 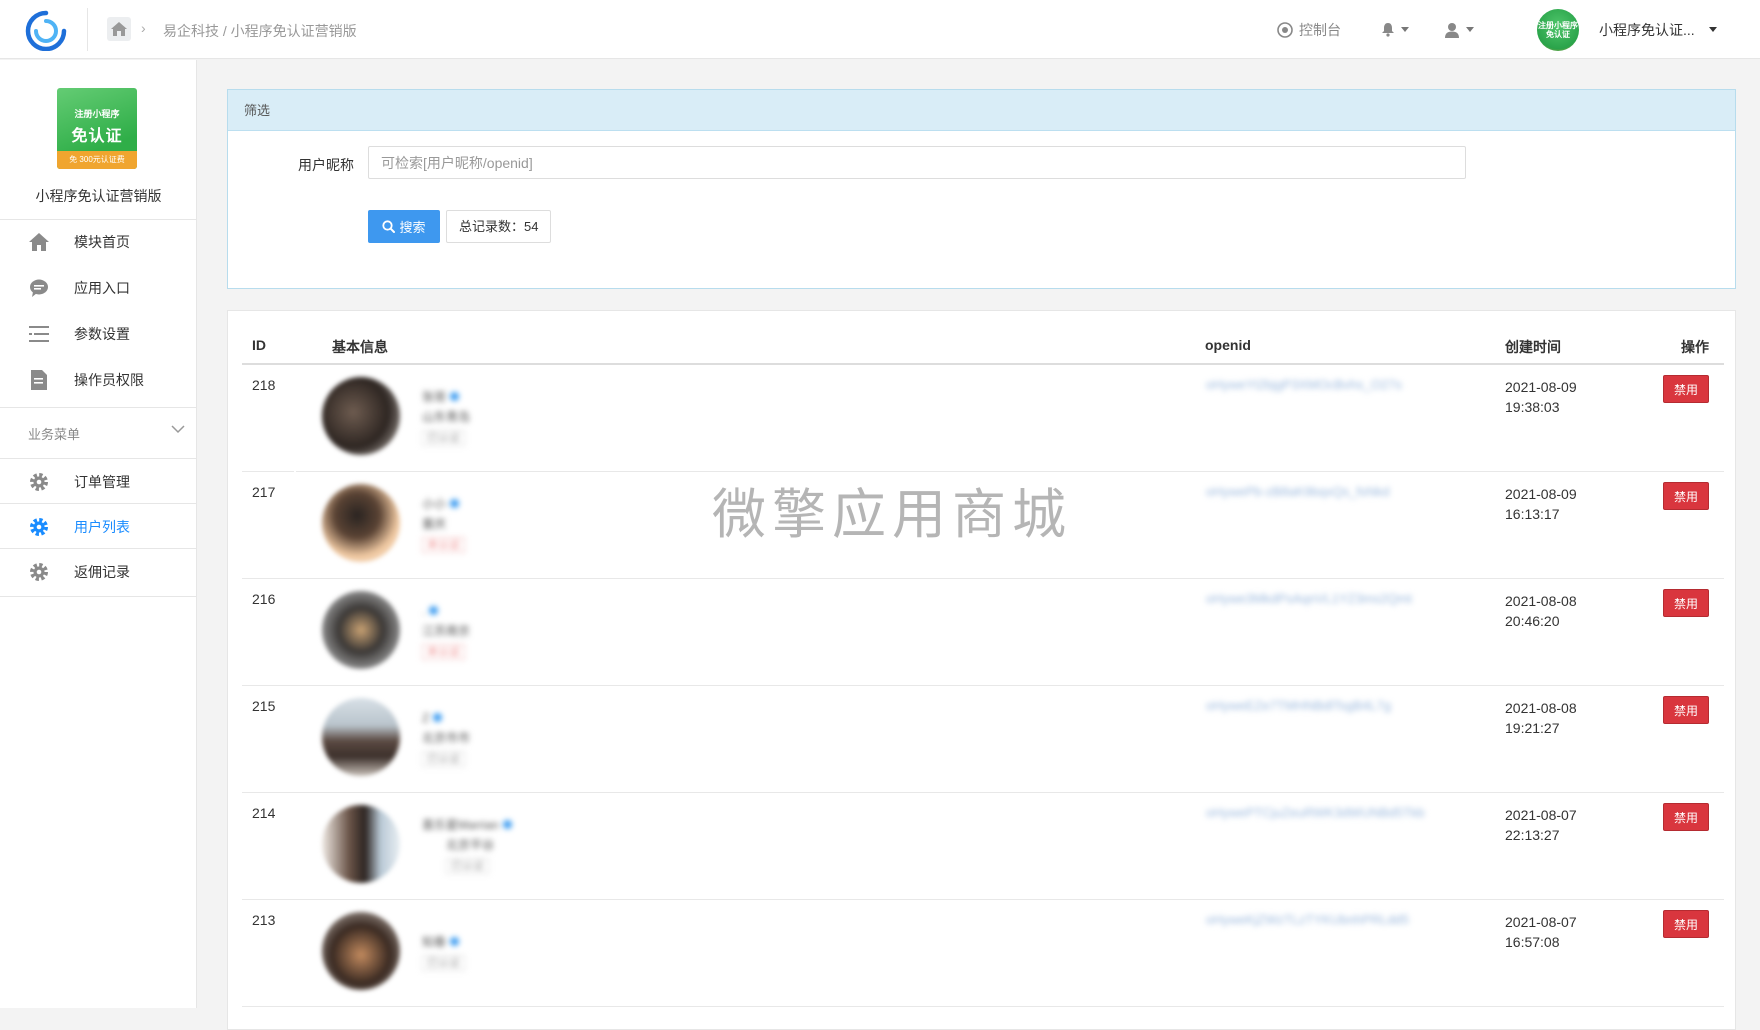 I want to click on nickname-label: 用户昵称, so click(x=326, y=165).